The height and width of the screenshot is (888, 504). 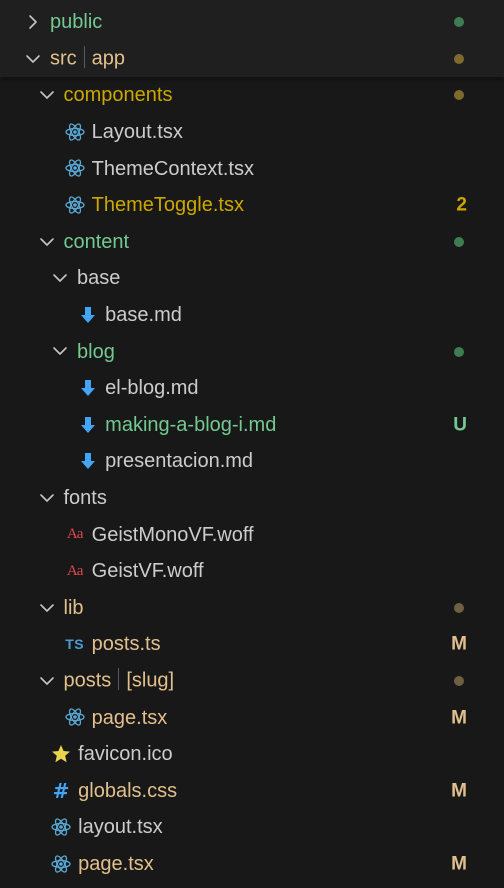 I want to click on tree-folder-row: src app, so click(x=252, y=59).